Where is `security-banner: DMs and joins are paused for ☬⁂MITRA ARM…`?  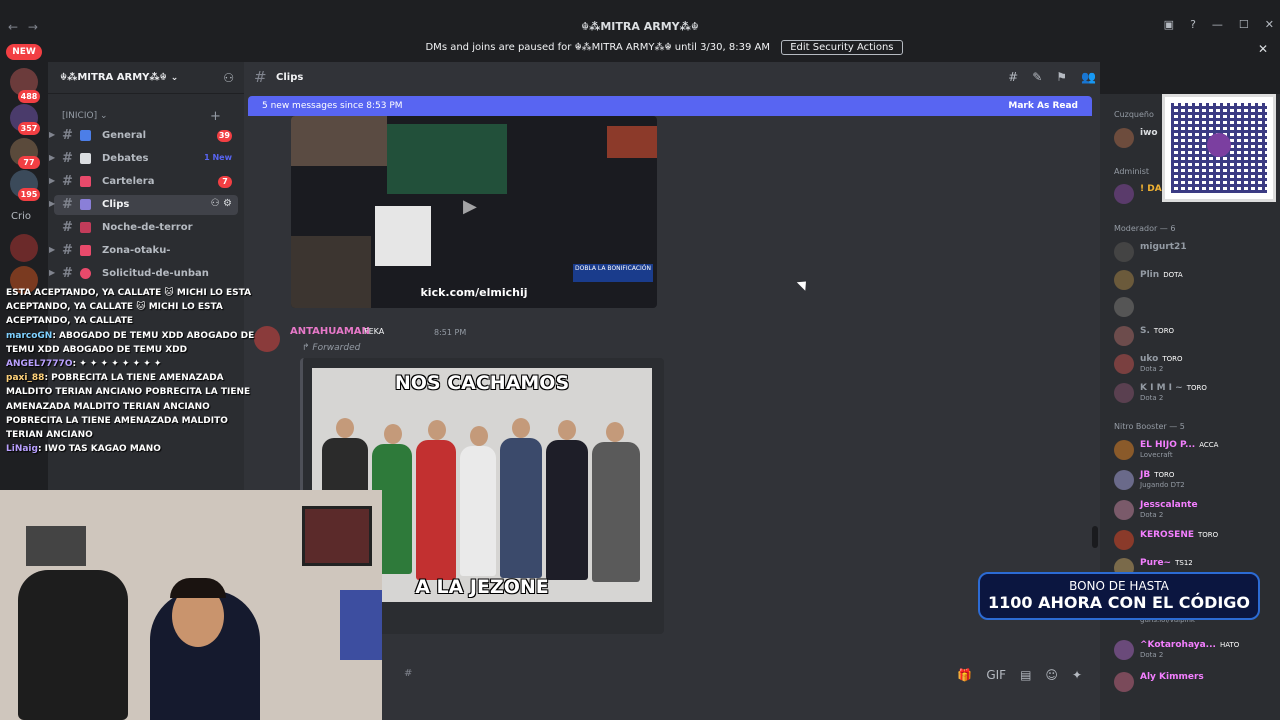
security-banner: DMs and joins are paused for ☬⁂MITRA ARM… is located at coordinates (664, 50).